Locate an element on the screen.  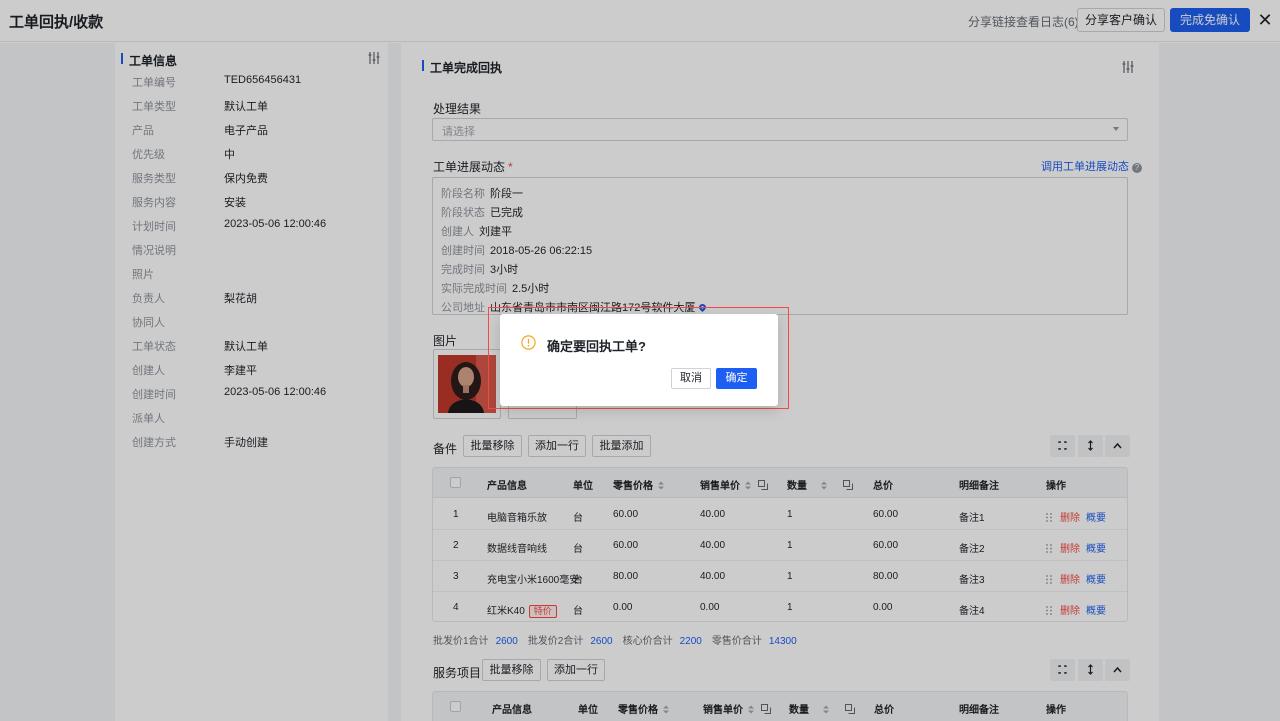
dialog-title: 确定要回执工单? is located at coordinates (596, 346).